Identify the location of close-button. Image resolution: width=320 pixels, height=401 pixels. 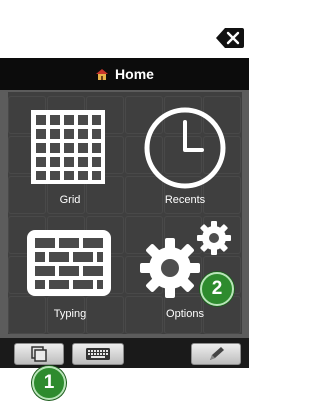
(230, 38).